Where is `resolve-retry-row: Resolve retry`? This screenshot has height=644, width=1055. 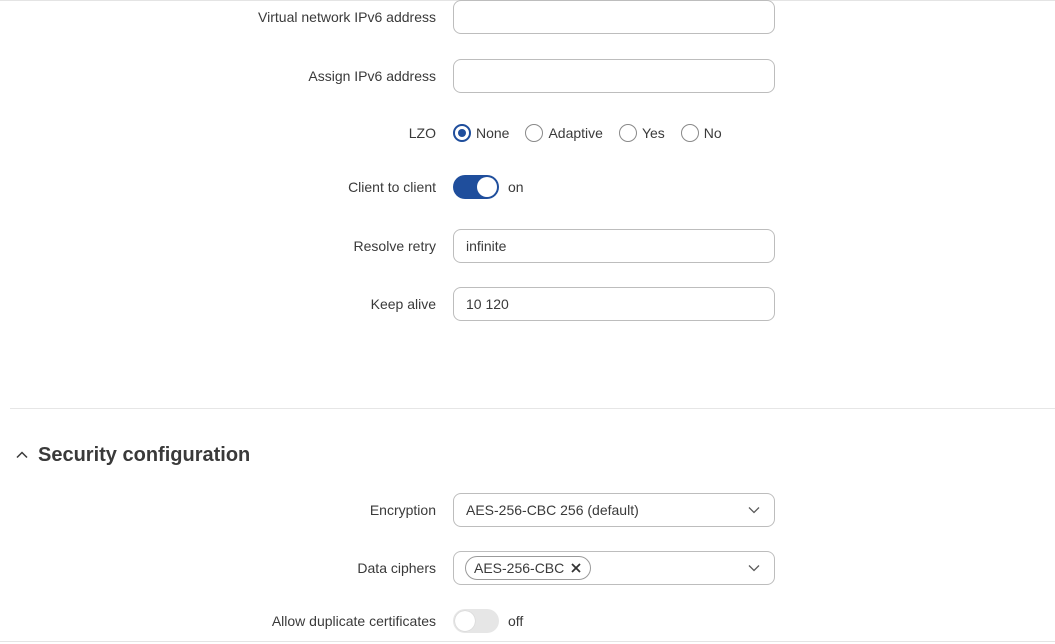 resolve-retry-row: Resolve retry is located at coordinates (527, 246).